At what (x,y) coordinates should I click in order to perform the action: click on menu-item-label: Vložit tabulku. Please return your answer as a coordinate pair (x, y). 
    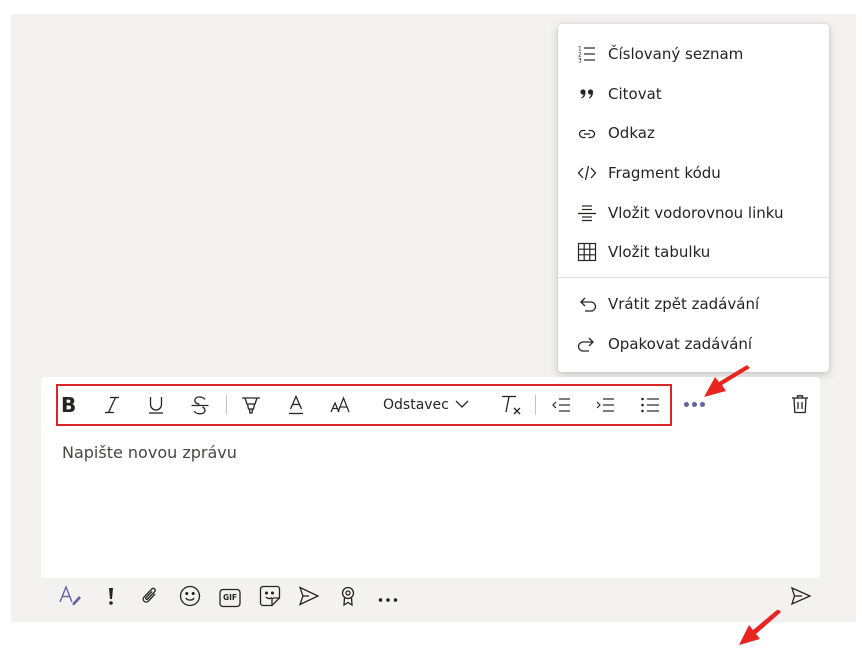
    Looking at the image, I should click on (659, 252).